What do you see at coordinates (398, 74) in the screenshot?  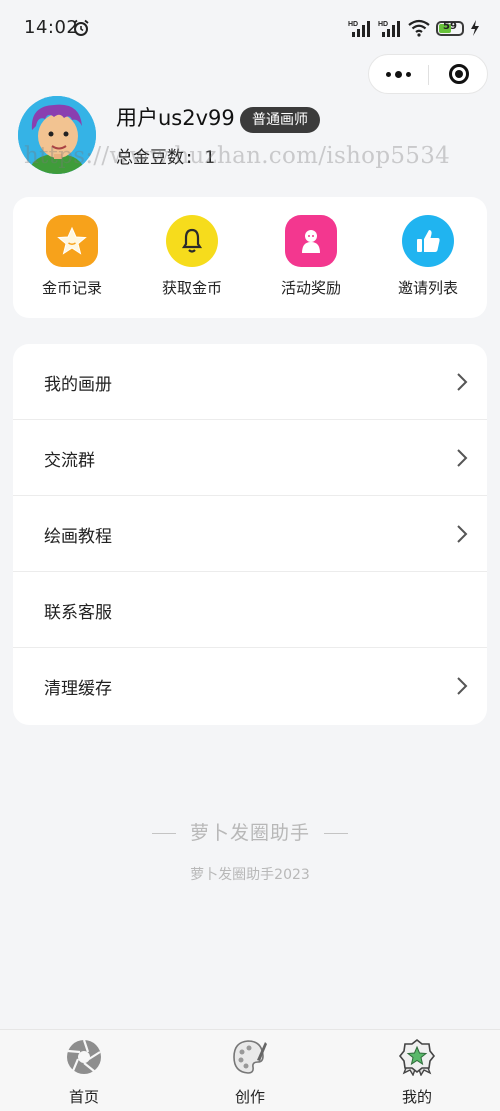 I see `more-dots-icon` at bounding box center [398, 74].